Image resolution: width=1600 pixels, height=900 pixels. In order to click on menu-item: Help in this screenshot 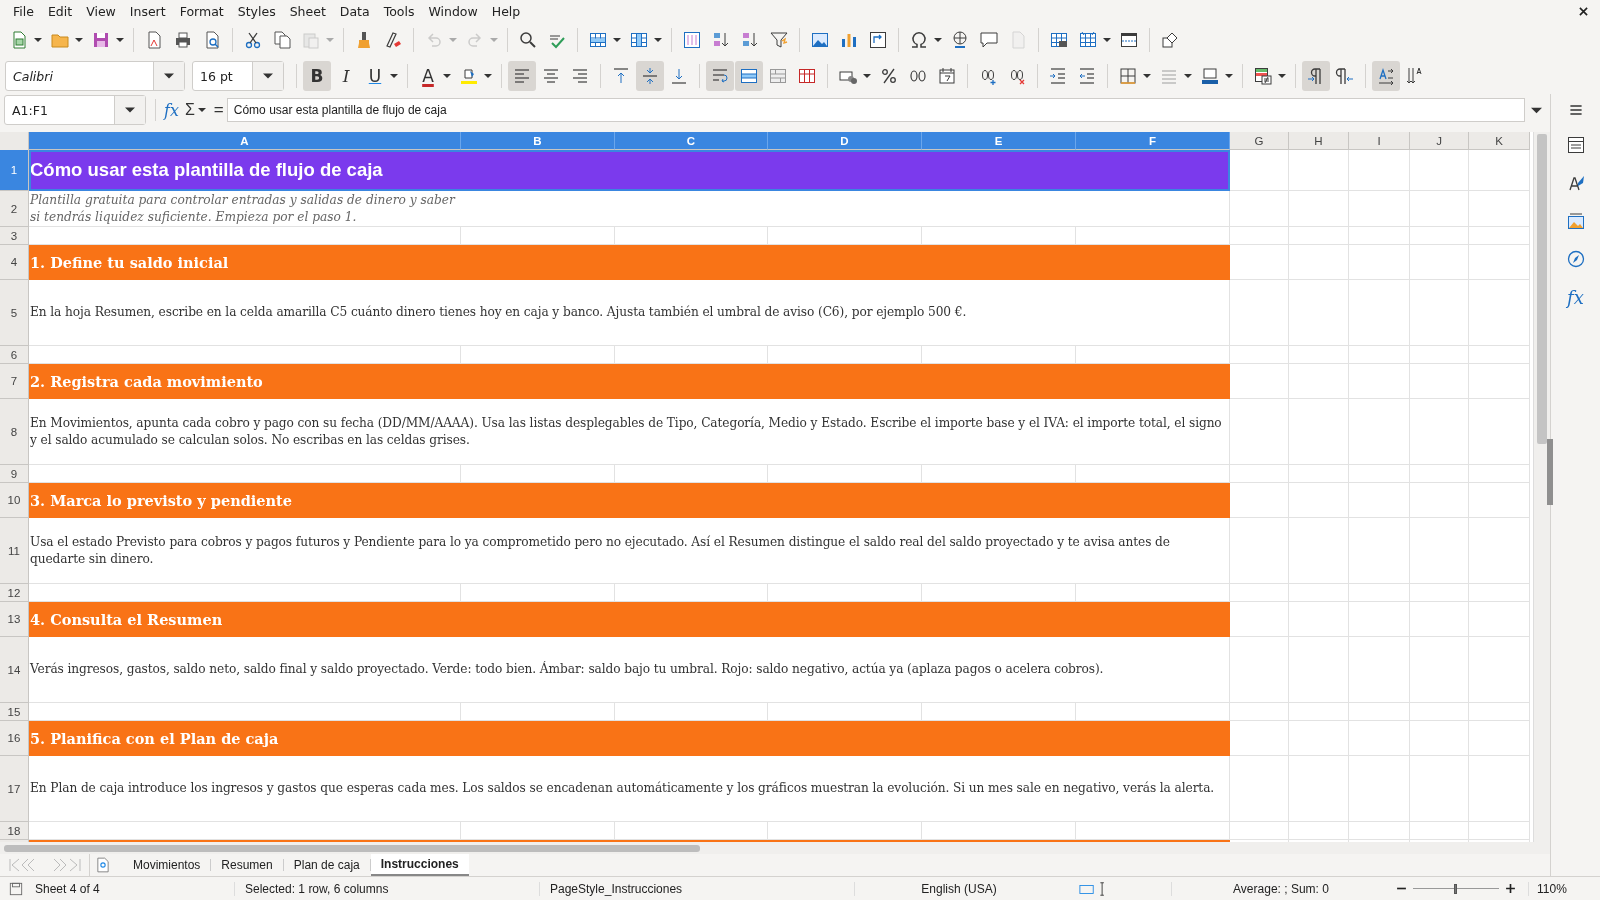, I will do `click(506, 11)`.